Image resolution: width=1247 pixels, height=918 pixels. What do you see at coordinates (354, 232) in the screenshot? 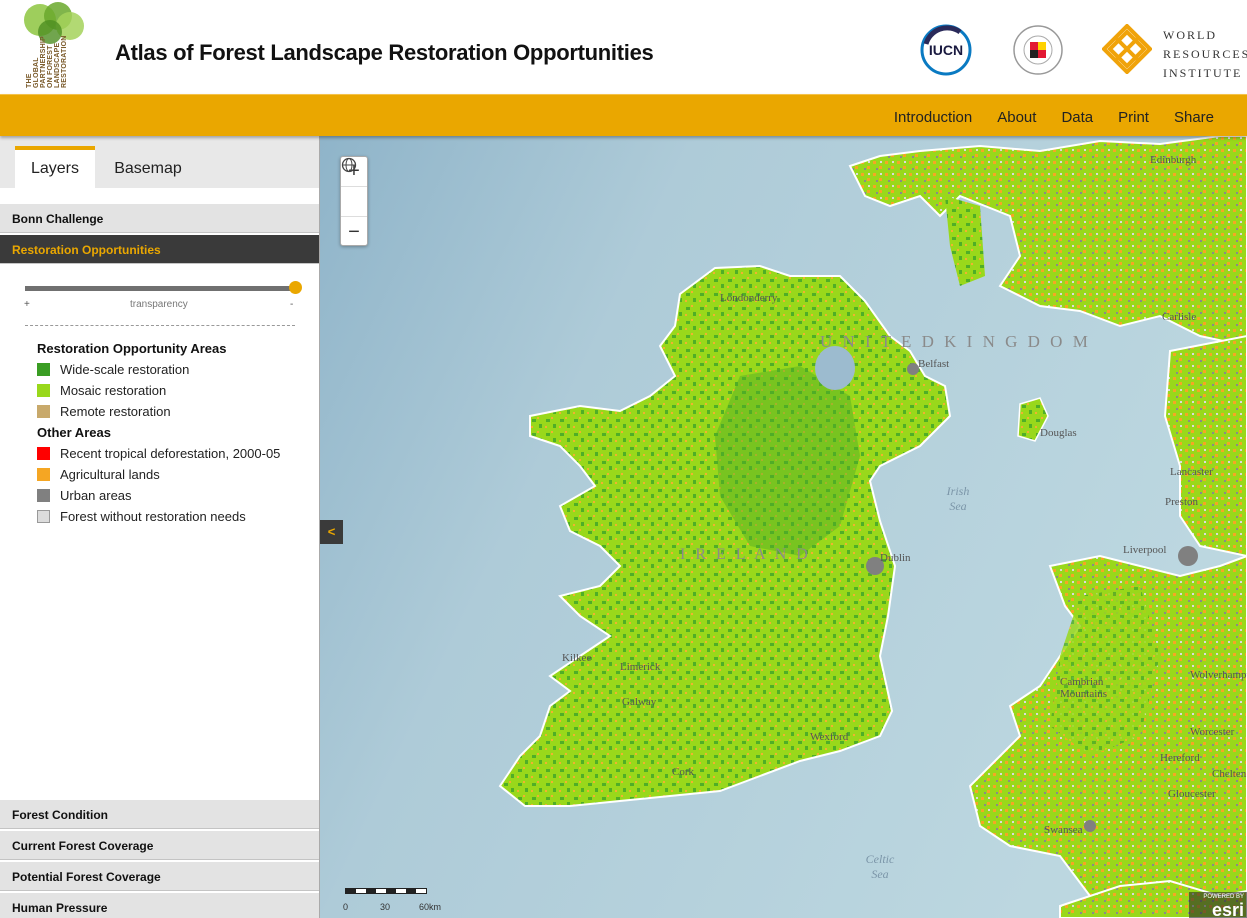
I see `zoom-out-button: −` at bounding box center [354, 232].